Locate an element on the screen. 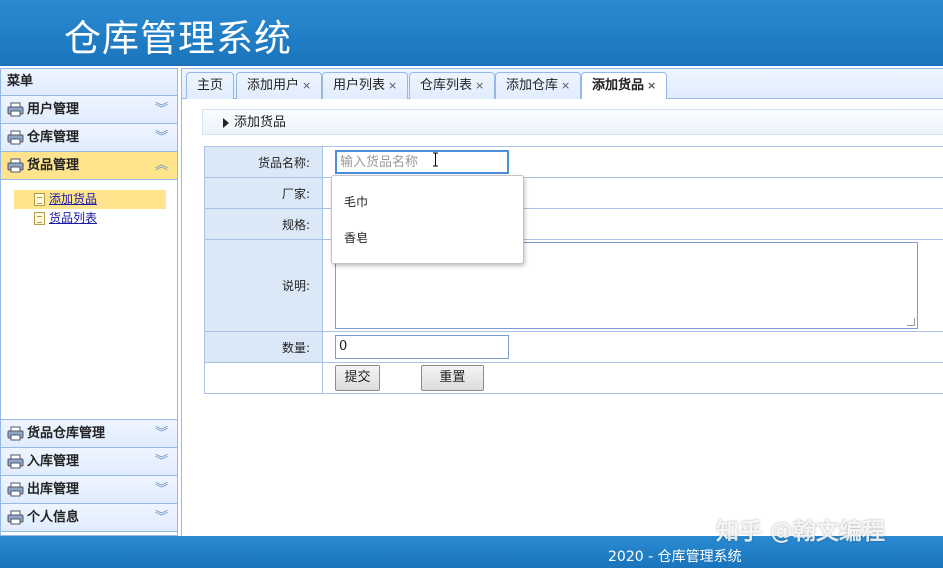  sidebar-group-goods-management: 货品管理 ︽ is located at coordinates (89, 166).